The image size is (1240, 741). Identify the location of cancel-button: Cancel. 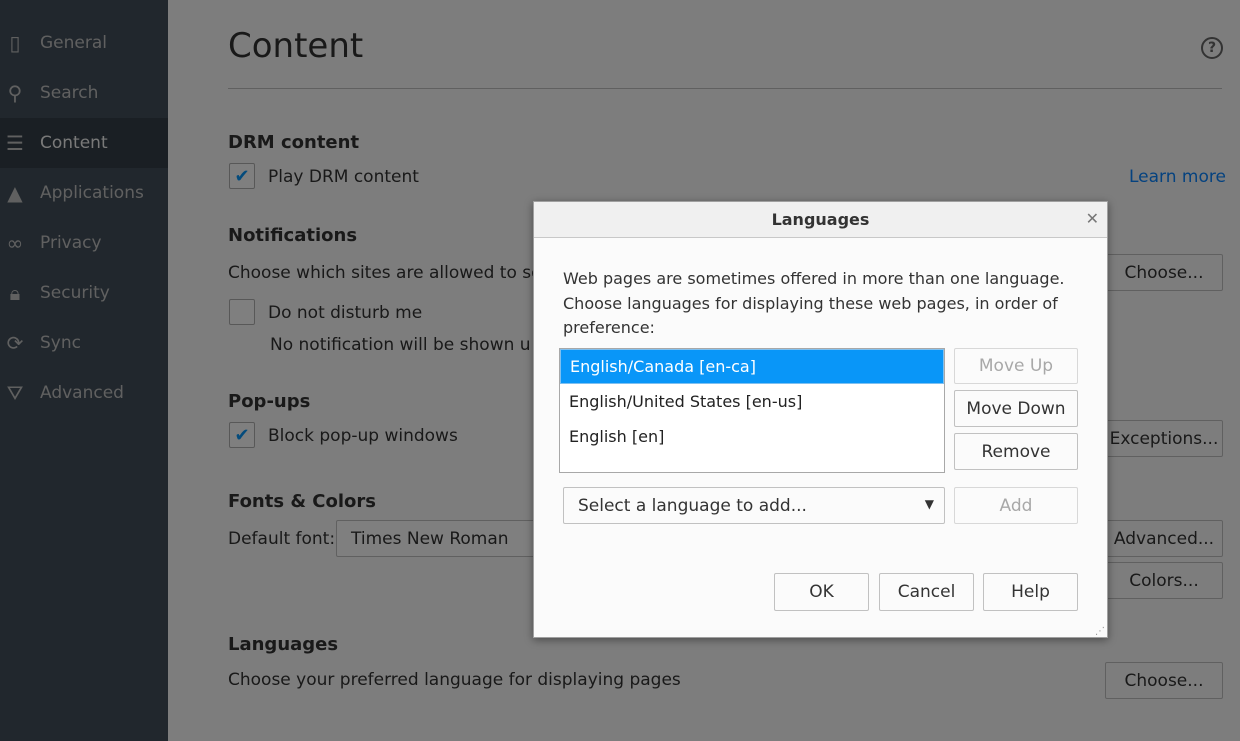
(926, 592).